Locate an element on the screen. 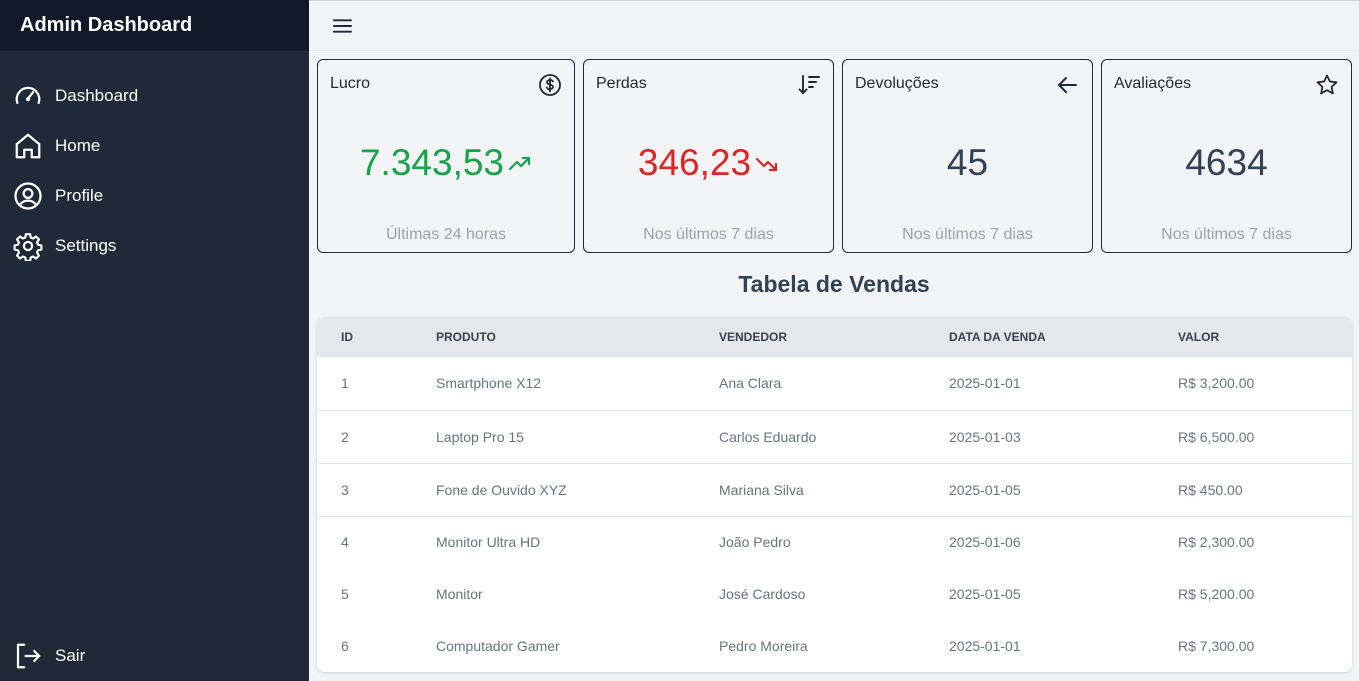 This screenshot has width=1359, height=681. card-avaliacoes: Avaliações 4634 Nos últimos 7 dias is located at coordinates (1226, 156).